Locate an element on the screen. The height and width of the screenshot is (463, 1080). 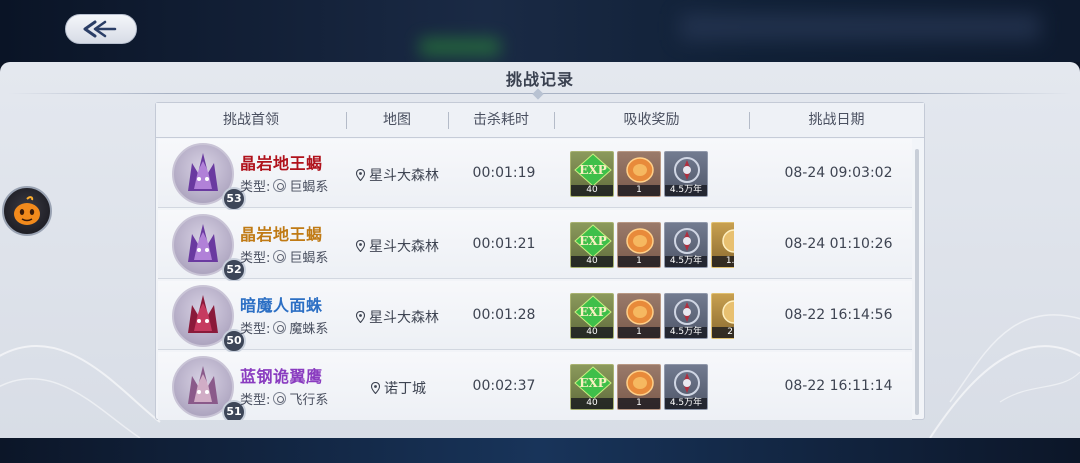
back-arrow-icon is located at coordinates (100, 29).